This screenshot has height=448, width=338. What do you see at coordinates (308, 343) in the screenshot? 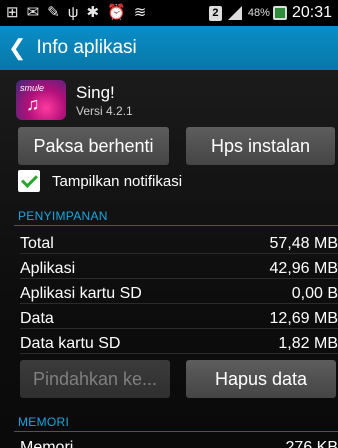
I see `storage-value: 1,82 MB` at bounding box center [308, 343].